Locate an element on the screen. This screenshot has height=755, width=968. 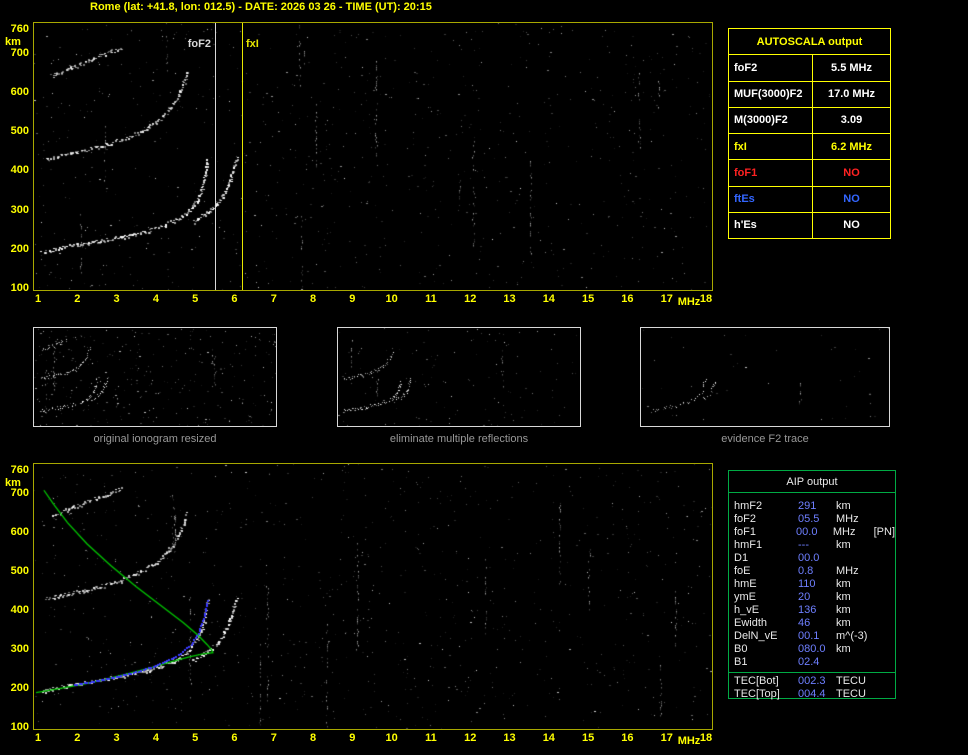
autoscala-row: MUF(3000)F2 17.0 MHz is located at coordinates (809, 93).